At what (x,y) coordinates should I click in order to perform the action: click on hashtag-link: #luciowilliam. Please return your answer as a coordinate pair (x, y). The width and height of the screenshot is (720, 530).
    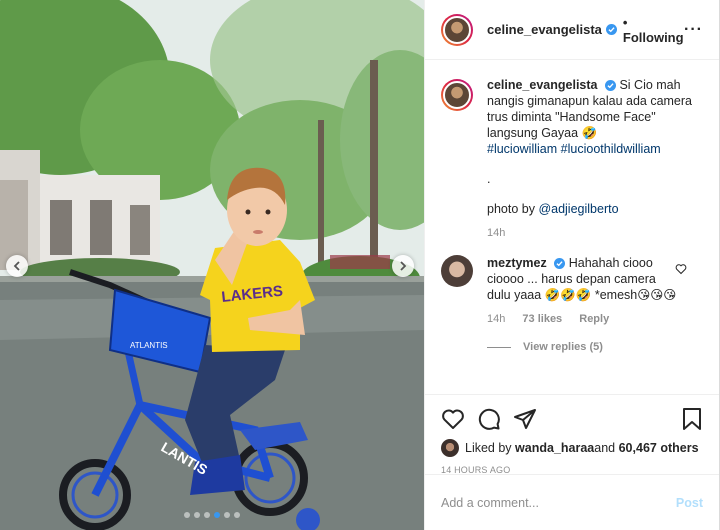
    Looking at the image, I should click on (522, 149).